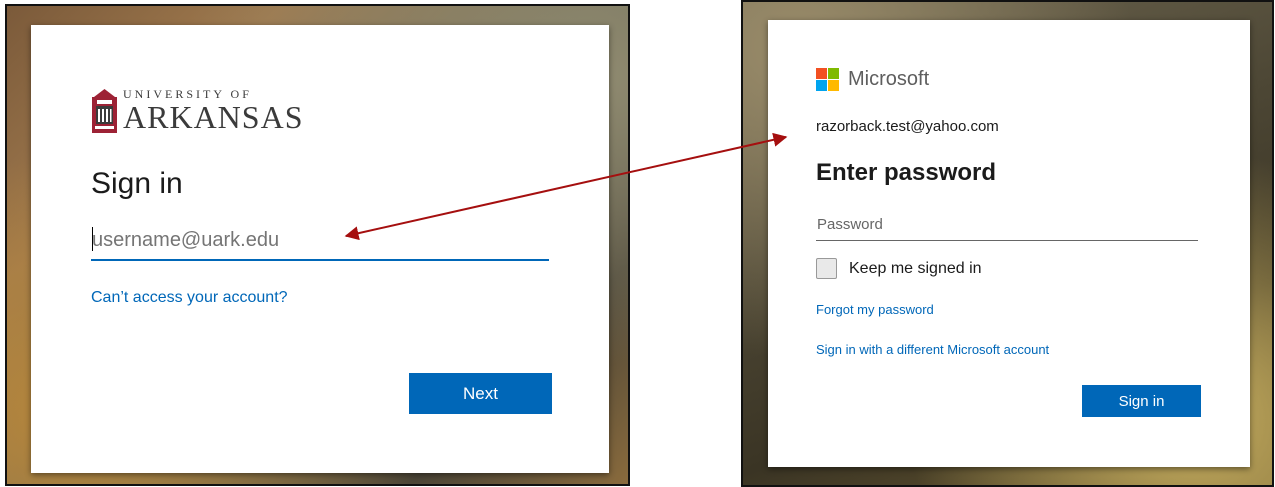 The image size is (1275, 487). Describe the element at coordinates (480, 393) in the screenshot. I see `next-button: Next` at that location.